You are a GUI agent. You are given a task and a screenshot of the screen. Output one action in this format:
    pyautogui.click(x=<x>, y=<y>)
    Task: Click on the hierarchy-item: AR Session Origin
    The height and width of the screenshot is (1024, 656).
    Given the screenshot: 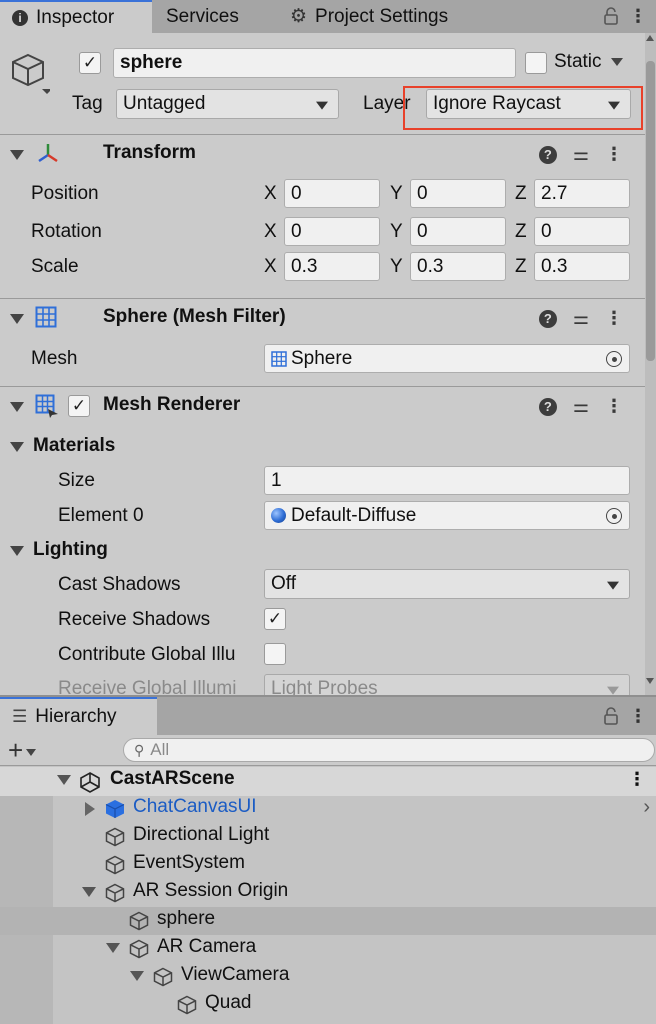 What is the action you would take?
    pyautogui.click(x=328, y=893)
    